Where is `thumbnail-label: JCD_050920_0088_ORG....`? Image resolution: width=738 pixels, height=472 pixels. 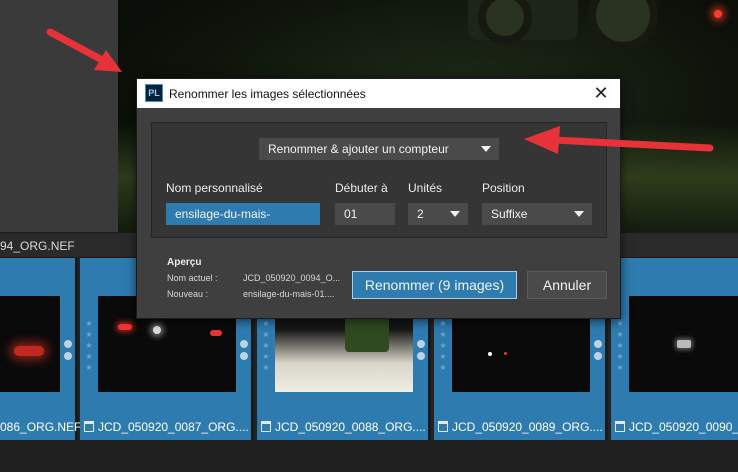
thumbnail-label: JCD_050920_0088_ORG.... is located at coordinates (343, 427).